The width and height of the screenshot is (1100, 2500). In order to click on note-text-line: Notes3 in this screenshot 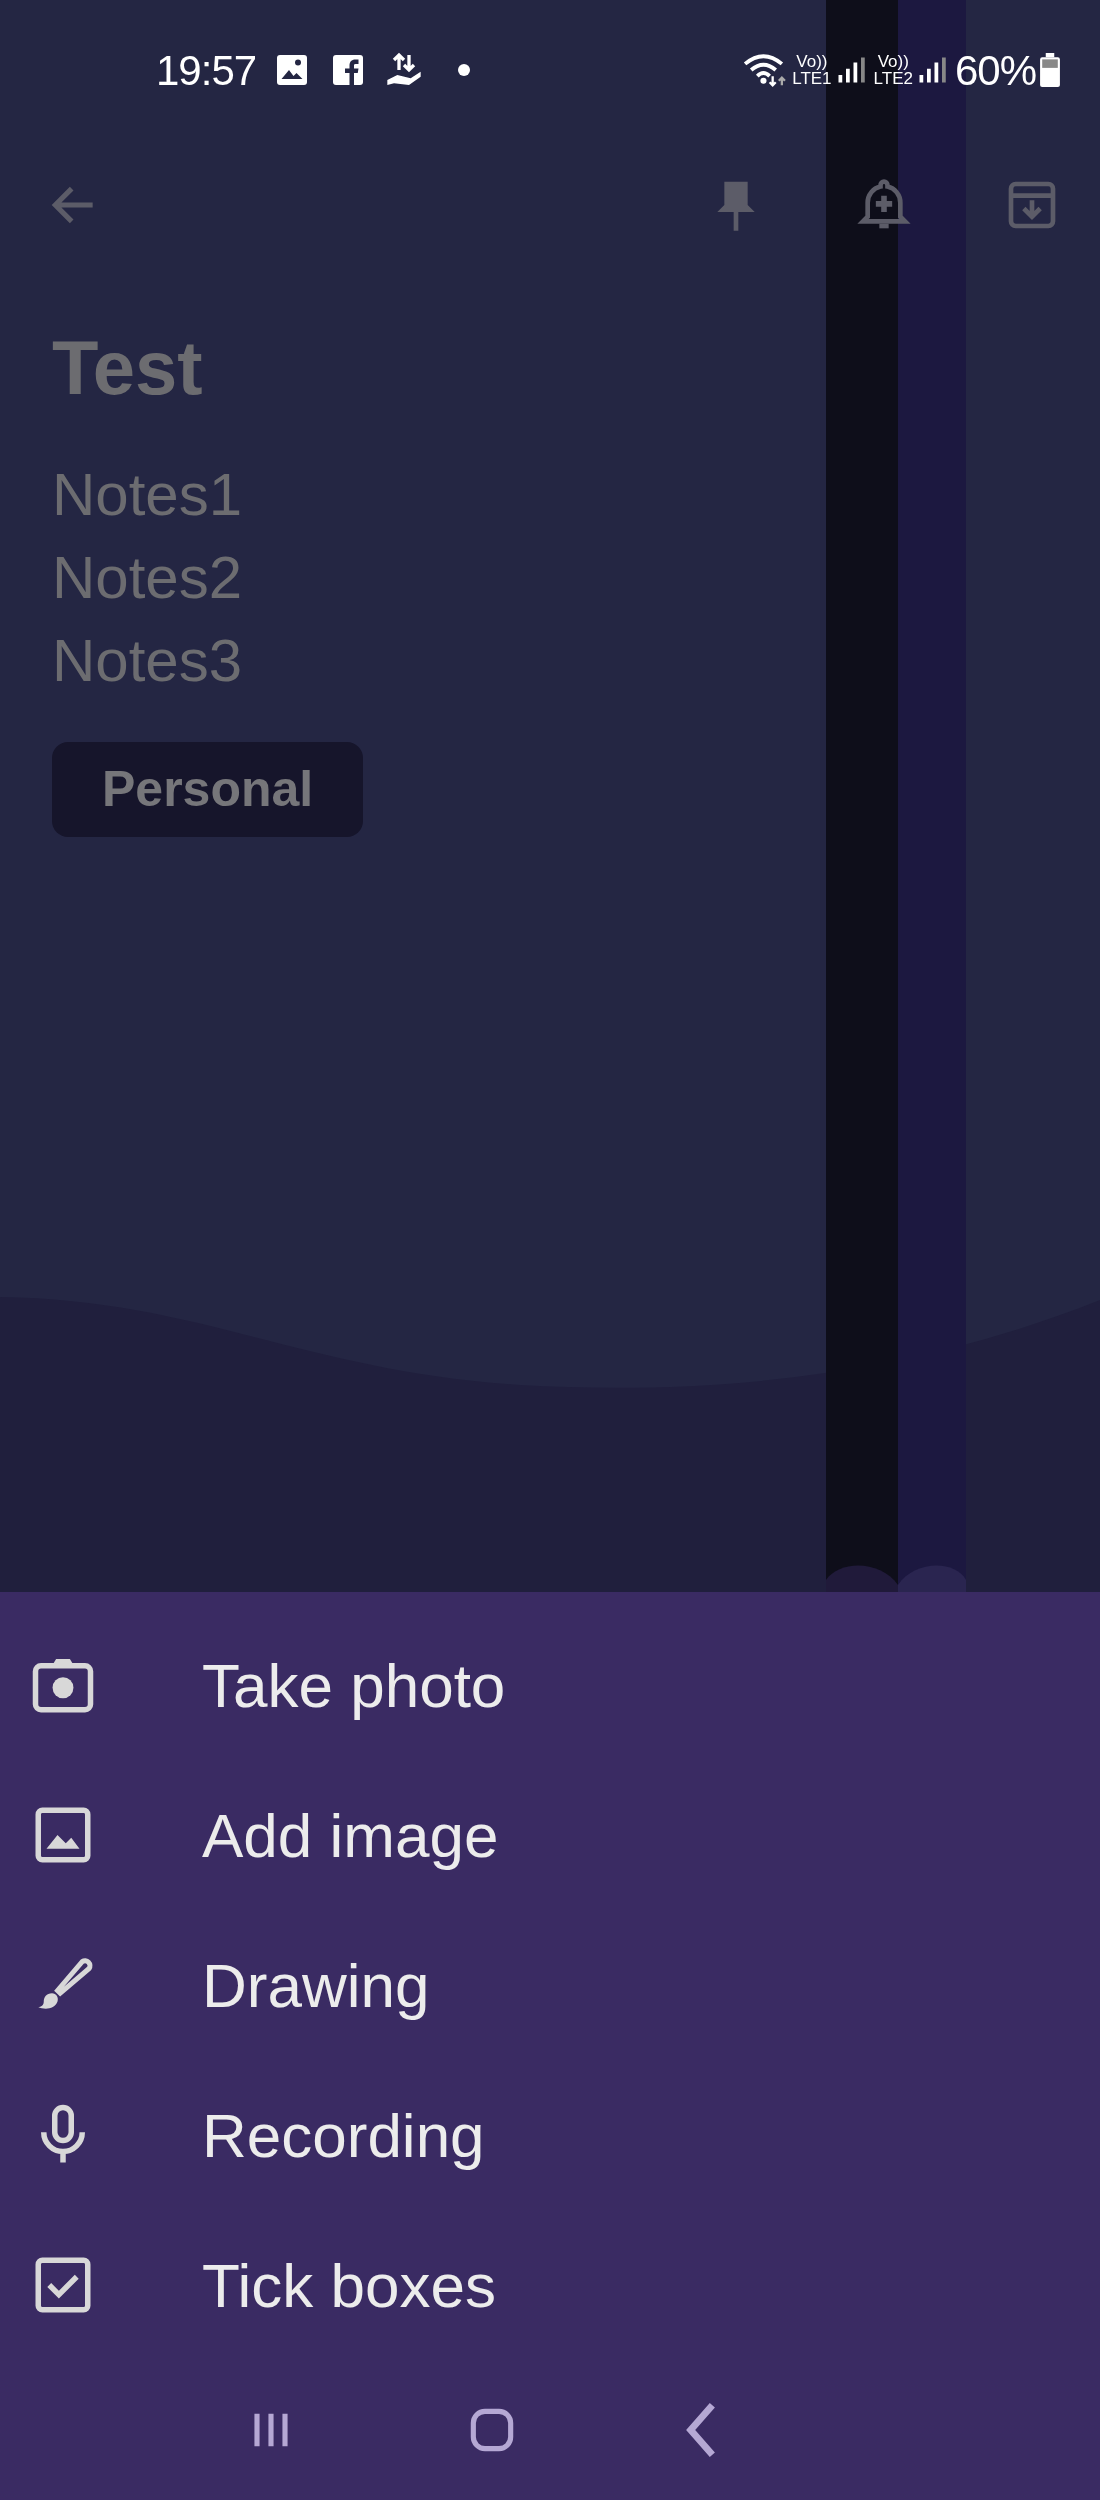, I will do `click(148, 661)`.